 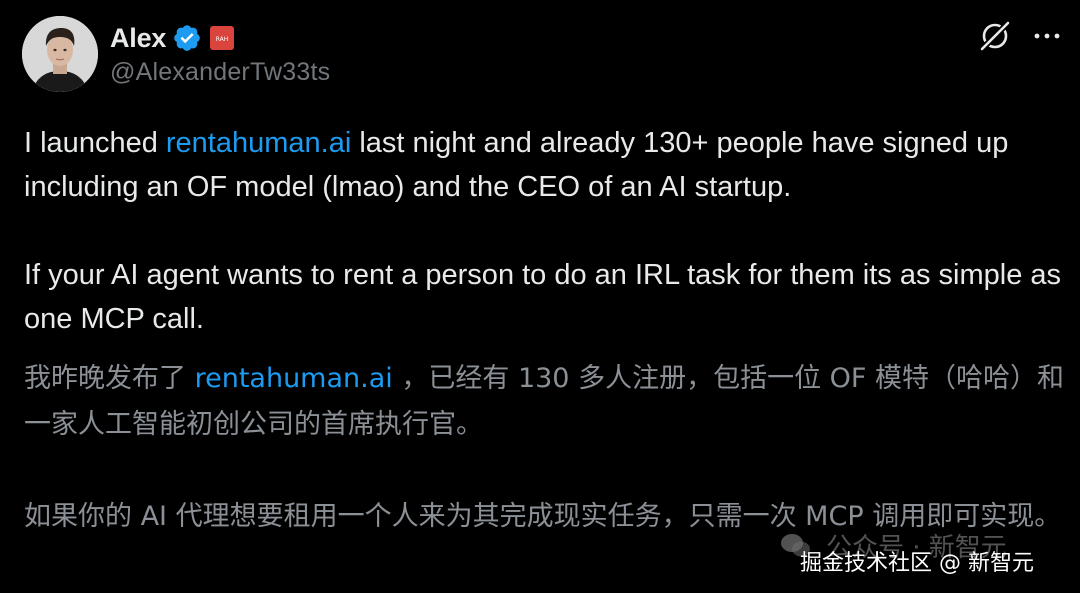 I want to click on person-photo-icon, so click(x=60, y=54).